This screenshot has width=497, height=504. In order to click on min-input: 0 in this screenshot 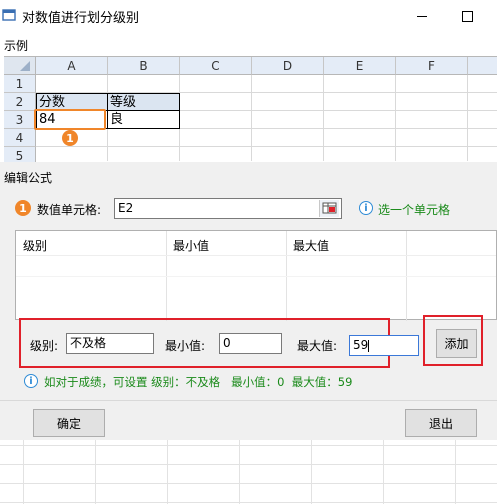, I will do `click(250, 343)`.